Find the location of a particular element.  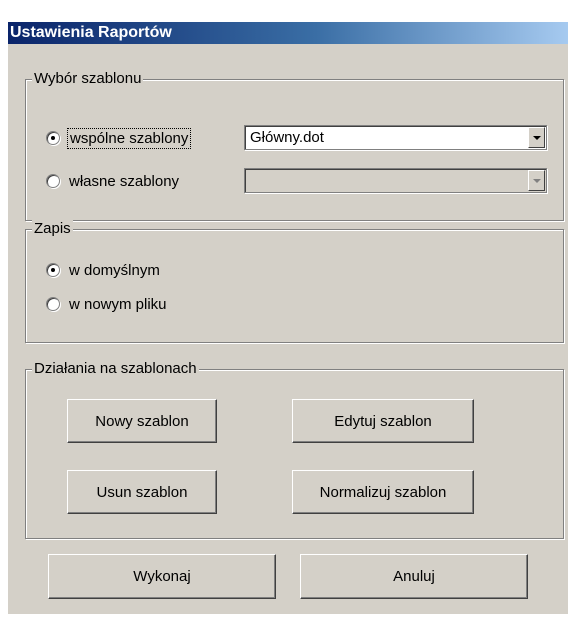

new-template-button: Nowy szablon is located at coordinates (142, 421).